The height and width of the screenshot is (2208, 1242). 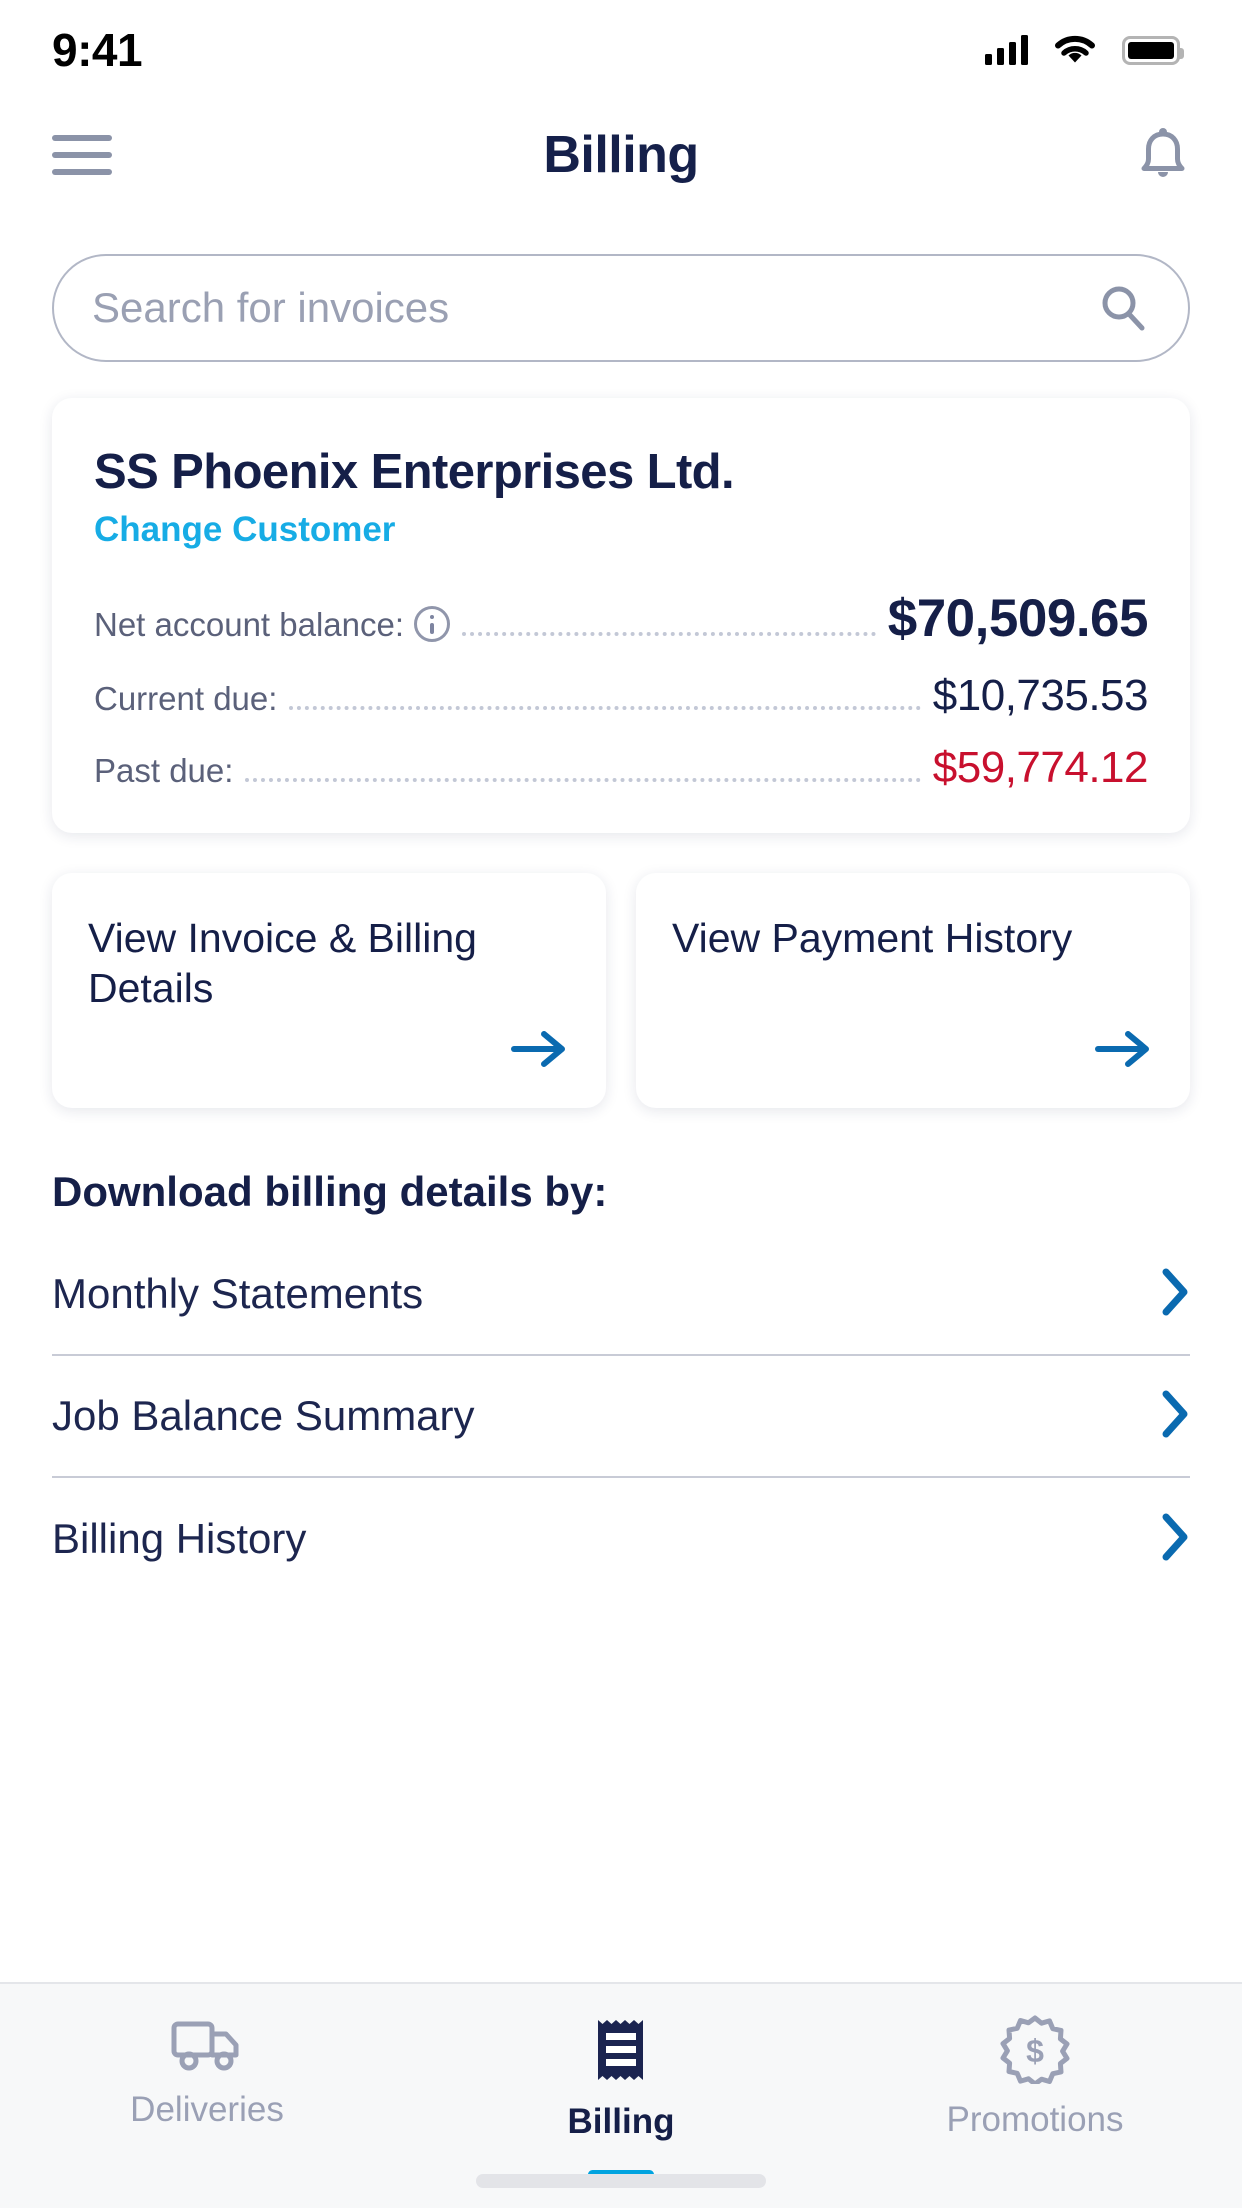 What do you see at coordinates (1018, 618) in the screenshot?
I see `balance-value: $70,509.65` at bounding box center [1018, 618].